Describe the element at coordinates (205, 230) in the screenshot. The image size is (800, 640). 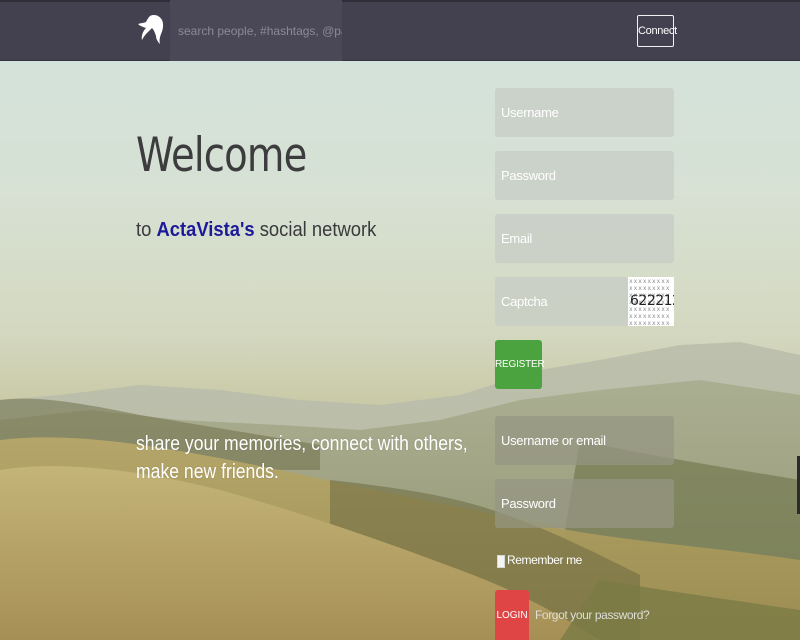
I see `brand-name: ActaVista's` at that location.